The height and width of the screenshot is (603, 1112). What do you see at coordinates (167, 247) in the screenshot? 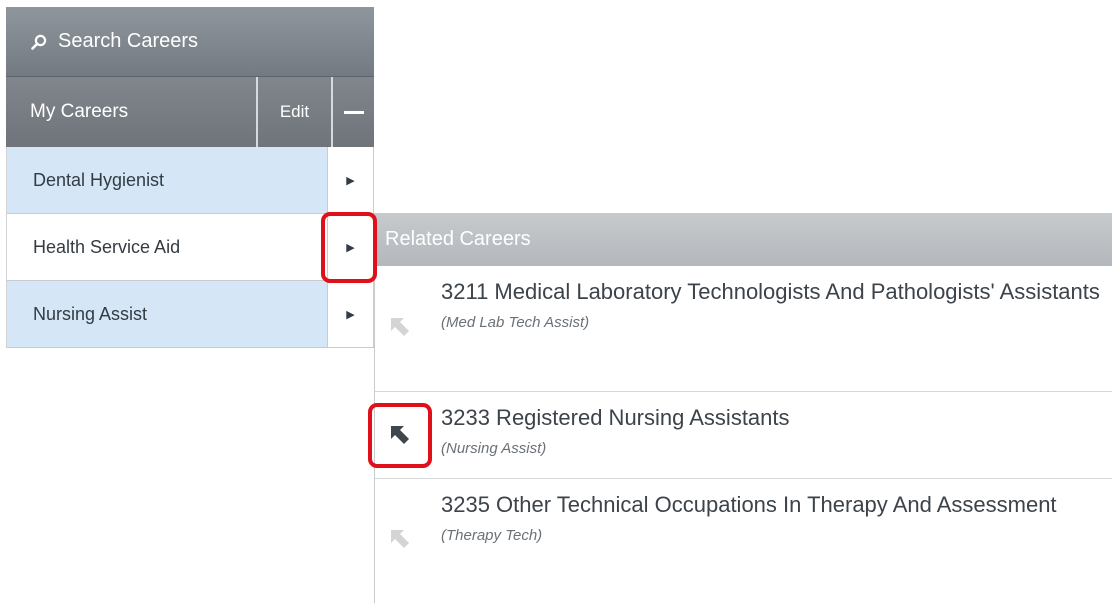
I see `career-item-label: Health Service Aid` at bounding box center [167, 247].